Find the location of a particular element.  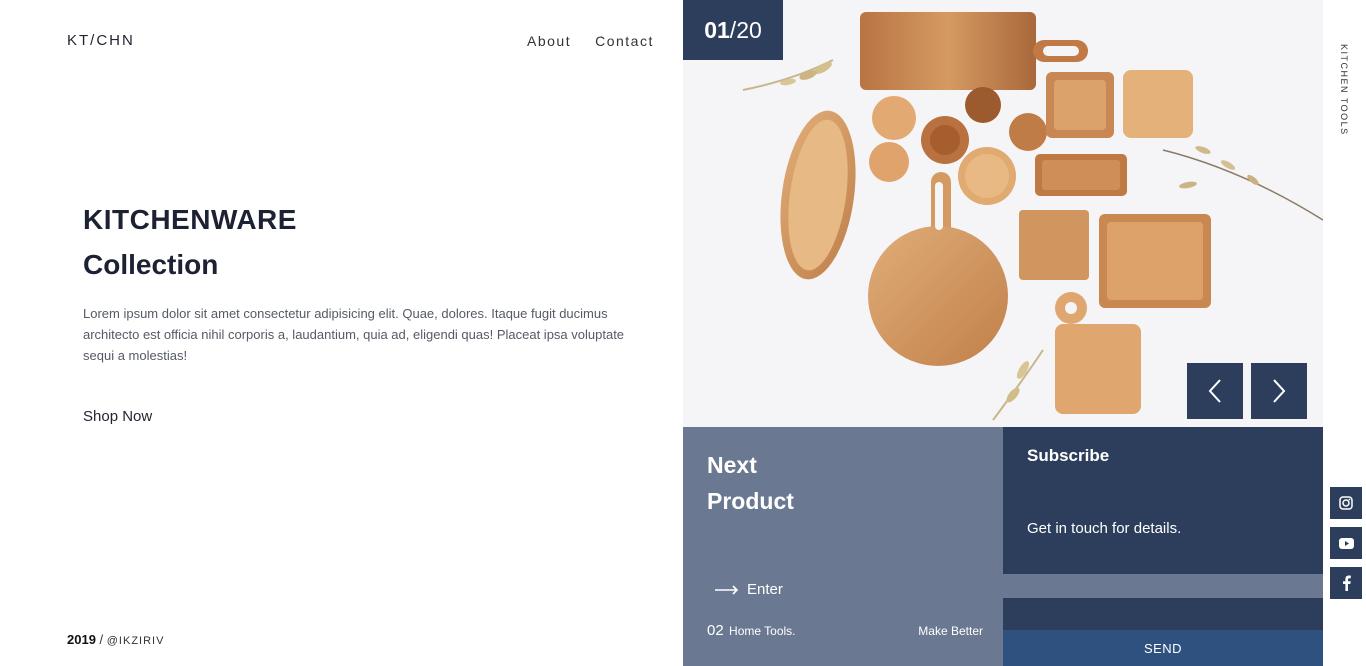

next-slide-button is located at coordinates (1279, 391).